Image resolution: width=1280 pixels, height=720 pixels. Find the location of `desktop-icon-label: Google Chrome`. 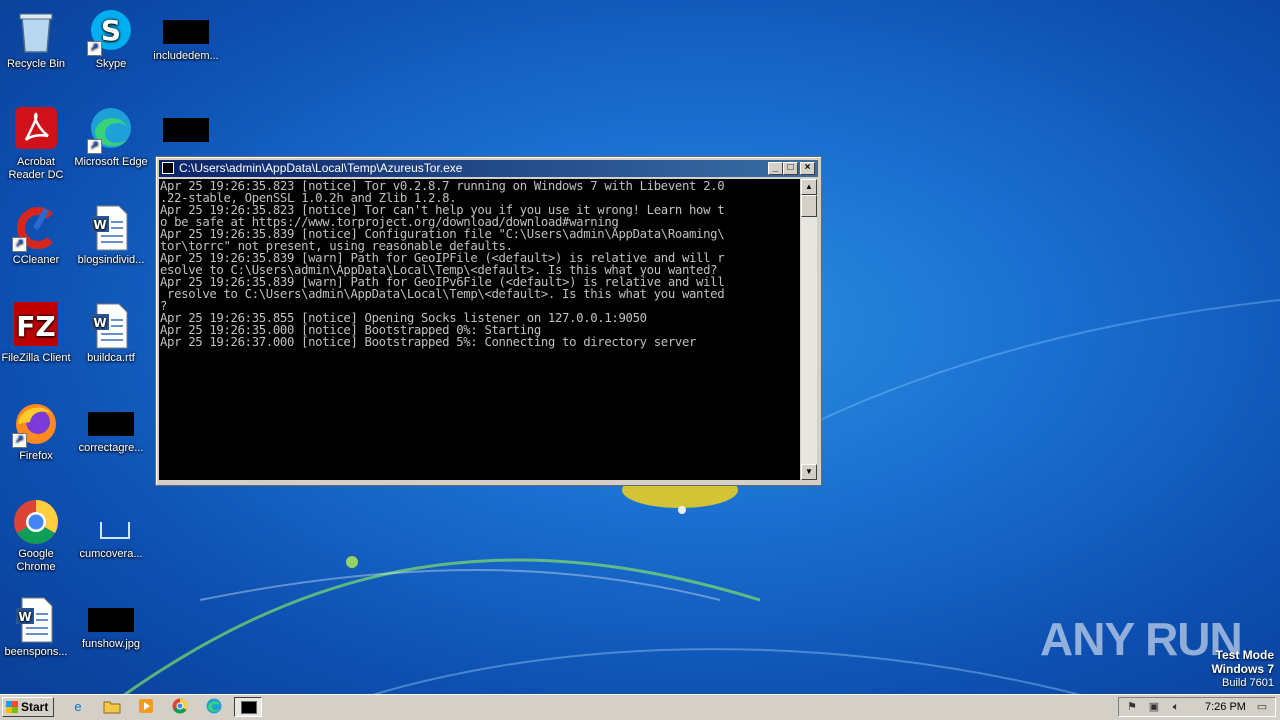

desktop-icon-label: Google Chrome is located at coordinates (36, 560).